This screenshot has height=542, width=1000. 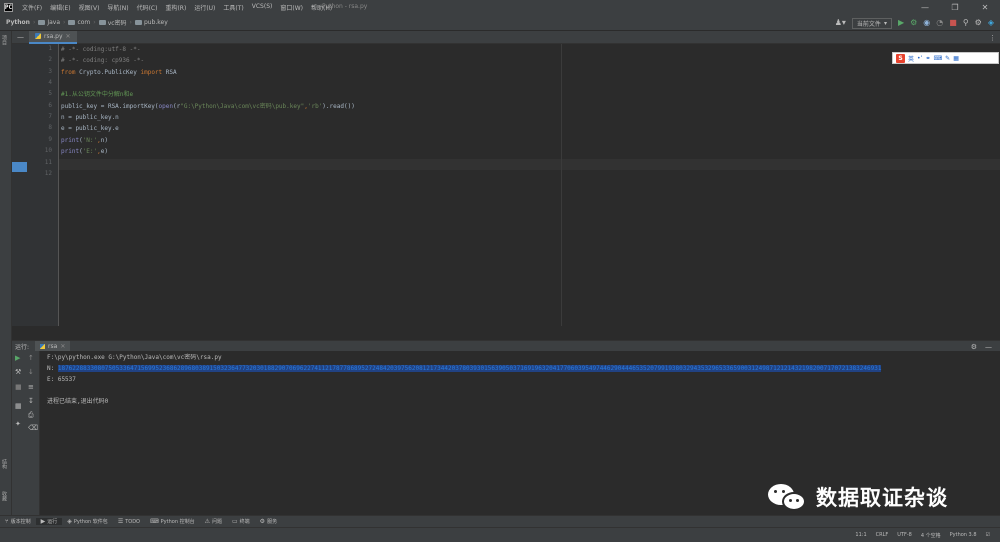 What do you see at coordinates (913, 23) in the screenshot?
I see `debug-icon: ⚙` at bounding box center [913, 23].